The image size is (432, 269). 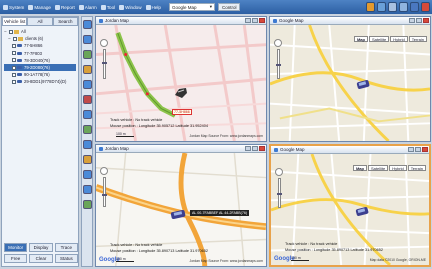 I want to click on vehicle-item: 79-2D080(76), so click(x=40, y=67).